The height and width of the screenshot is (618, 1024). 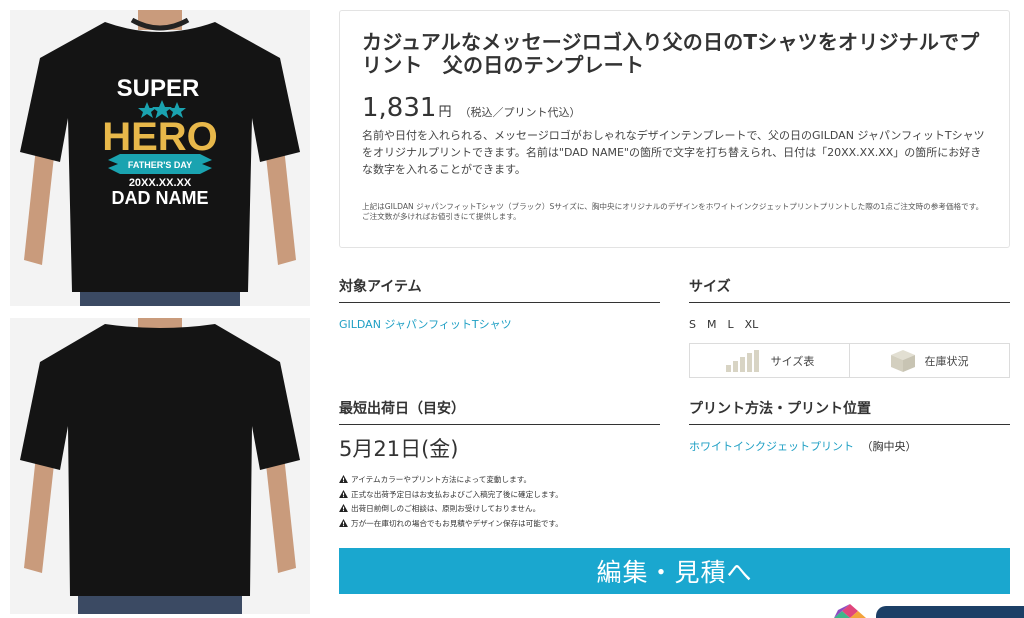 What do you see at coordinates (946, 361) in the screenshot?
I see `stock-status-label: 在庫状況` at bounding box center [946, 361].